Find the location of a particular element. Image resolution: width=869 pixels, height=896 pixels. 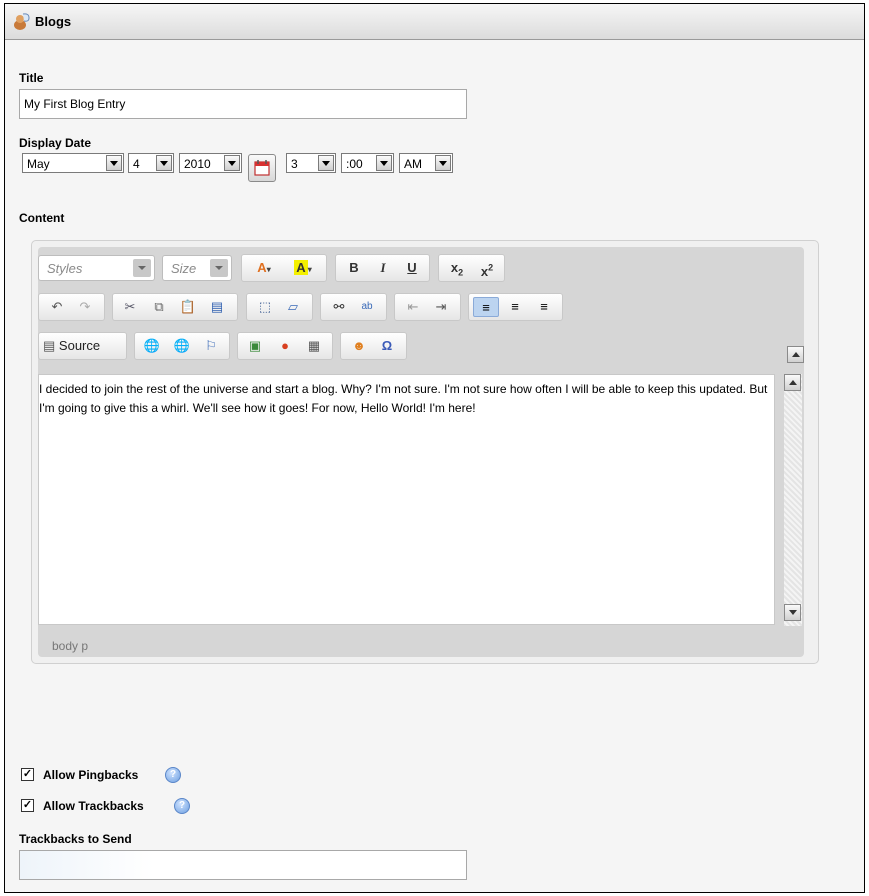

script-group: x2 x2 is located at coordinates (471, 268).